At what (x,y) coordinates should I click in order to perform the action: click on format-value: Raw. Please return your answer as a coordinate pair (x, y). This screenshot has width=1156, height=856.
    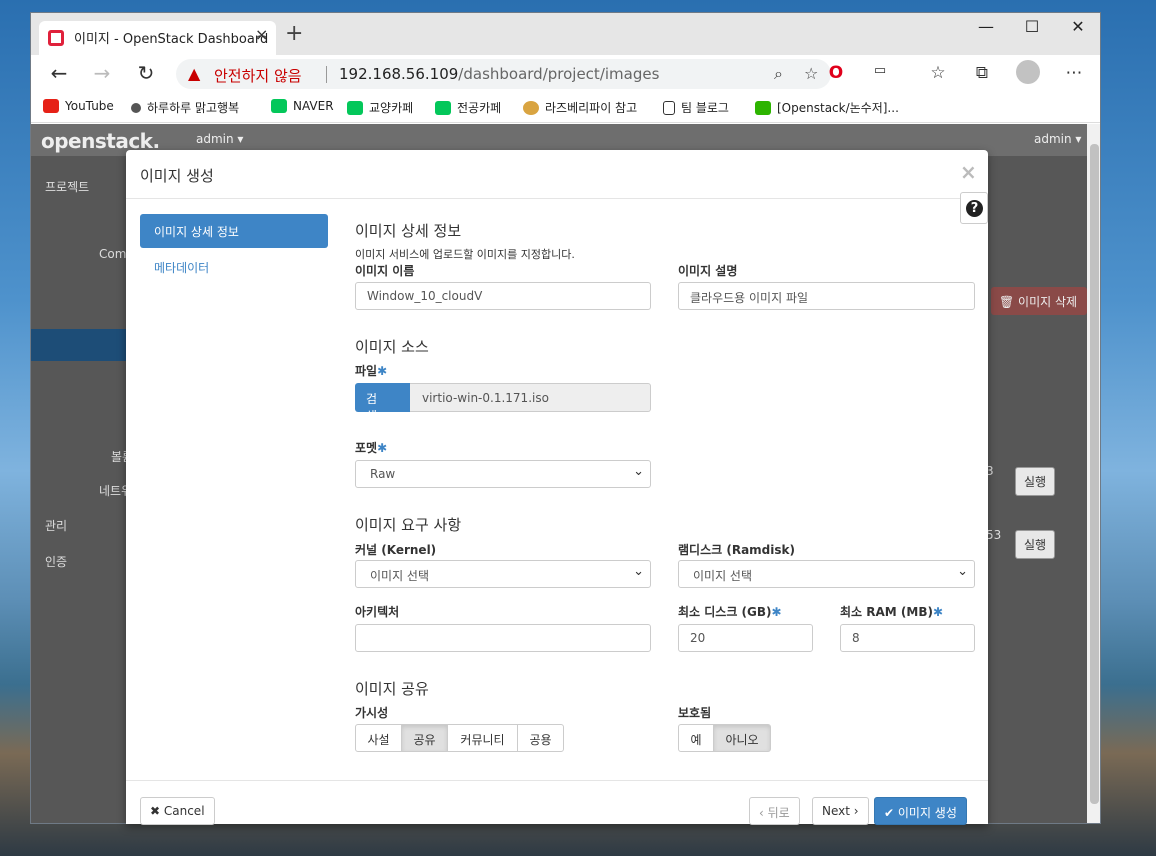
    Looking at the image, I should click on (383, 474).